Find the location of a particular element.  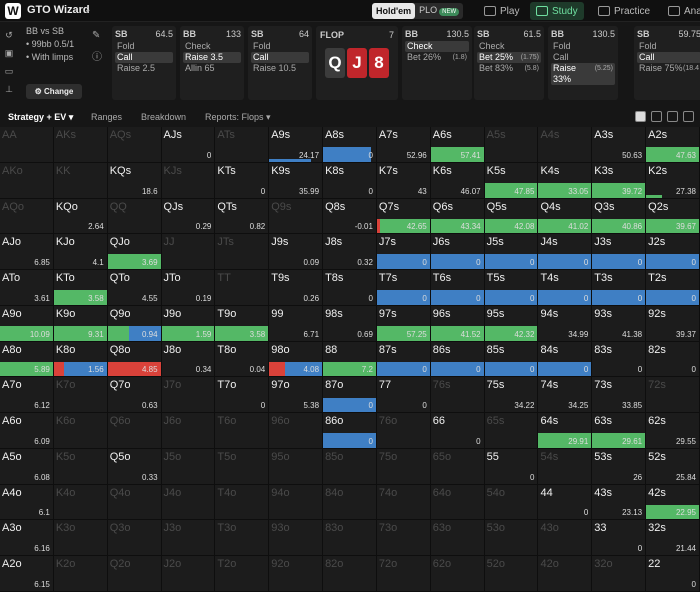

hand-cell-ATo: ATo 3.61 is located at coordinates (27, 288).